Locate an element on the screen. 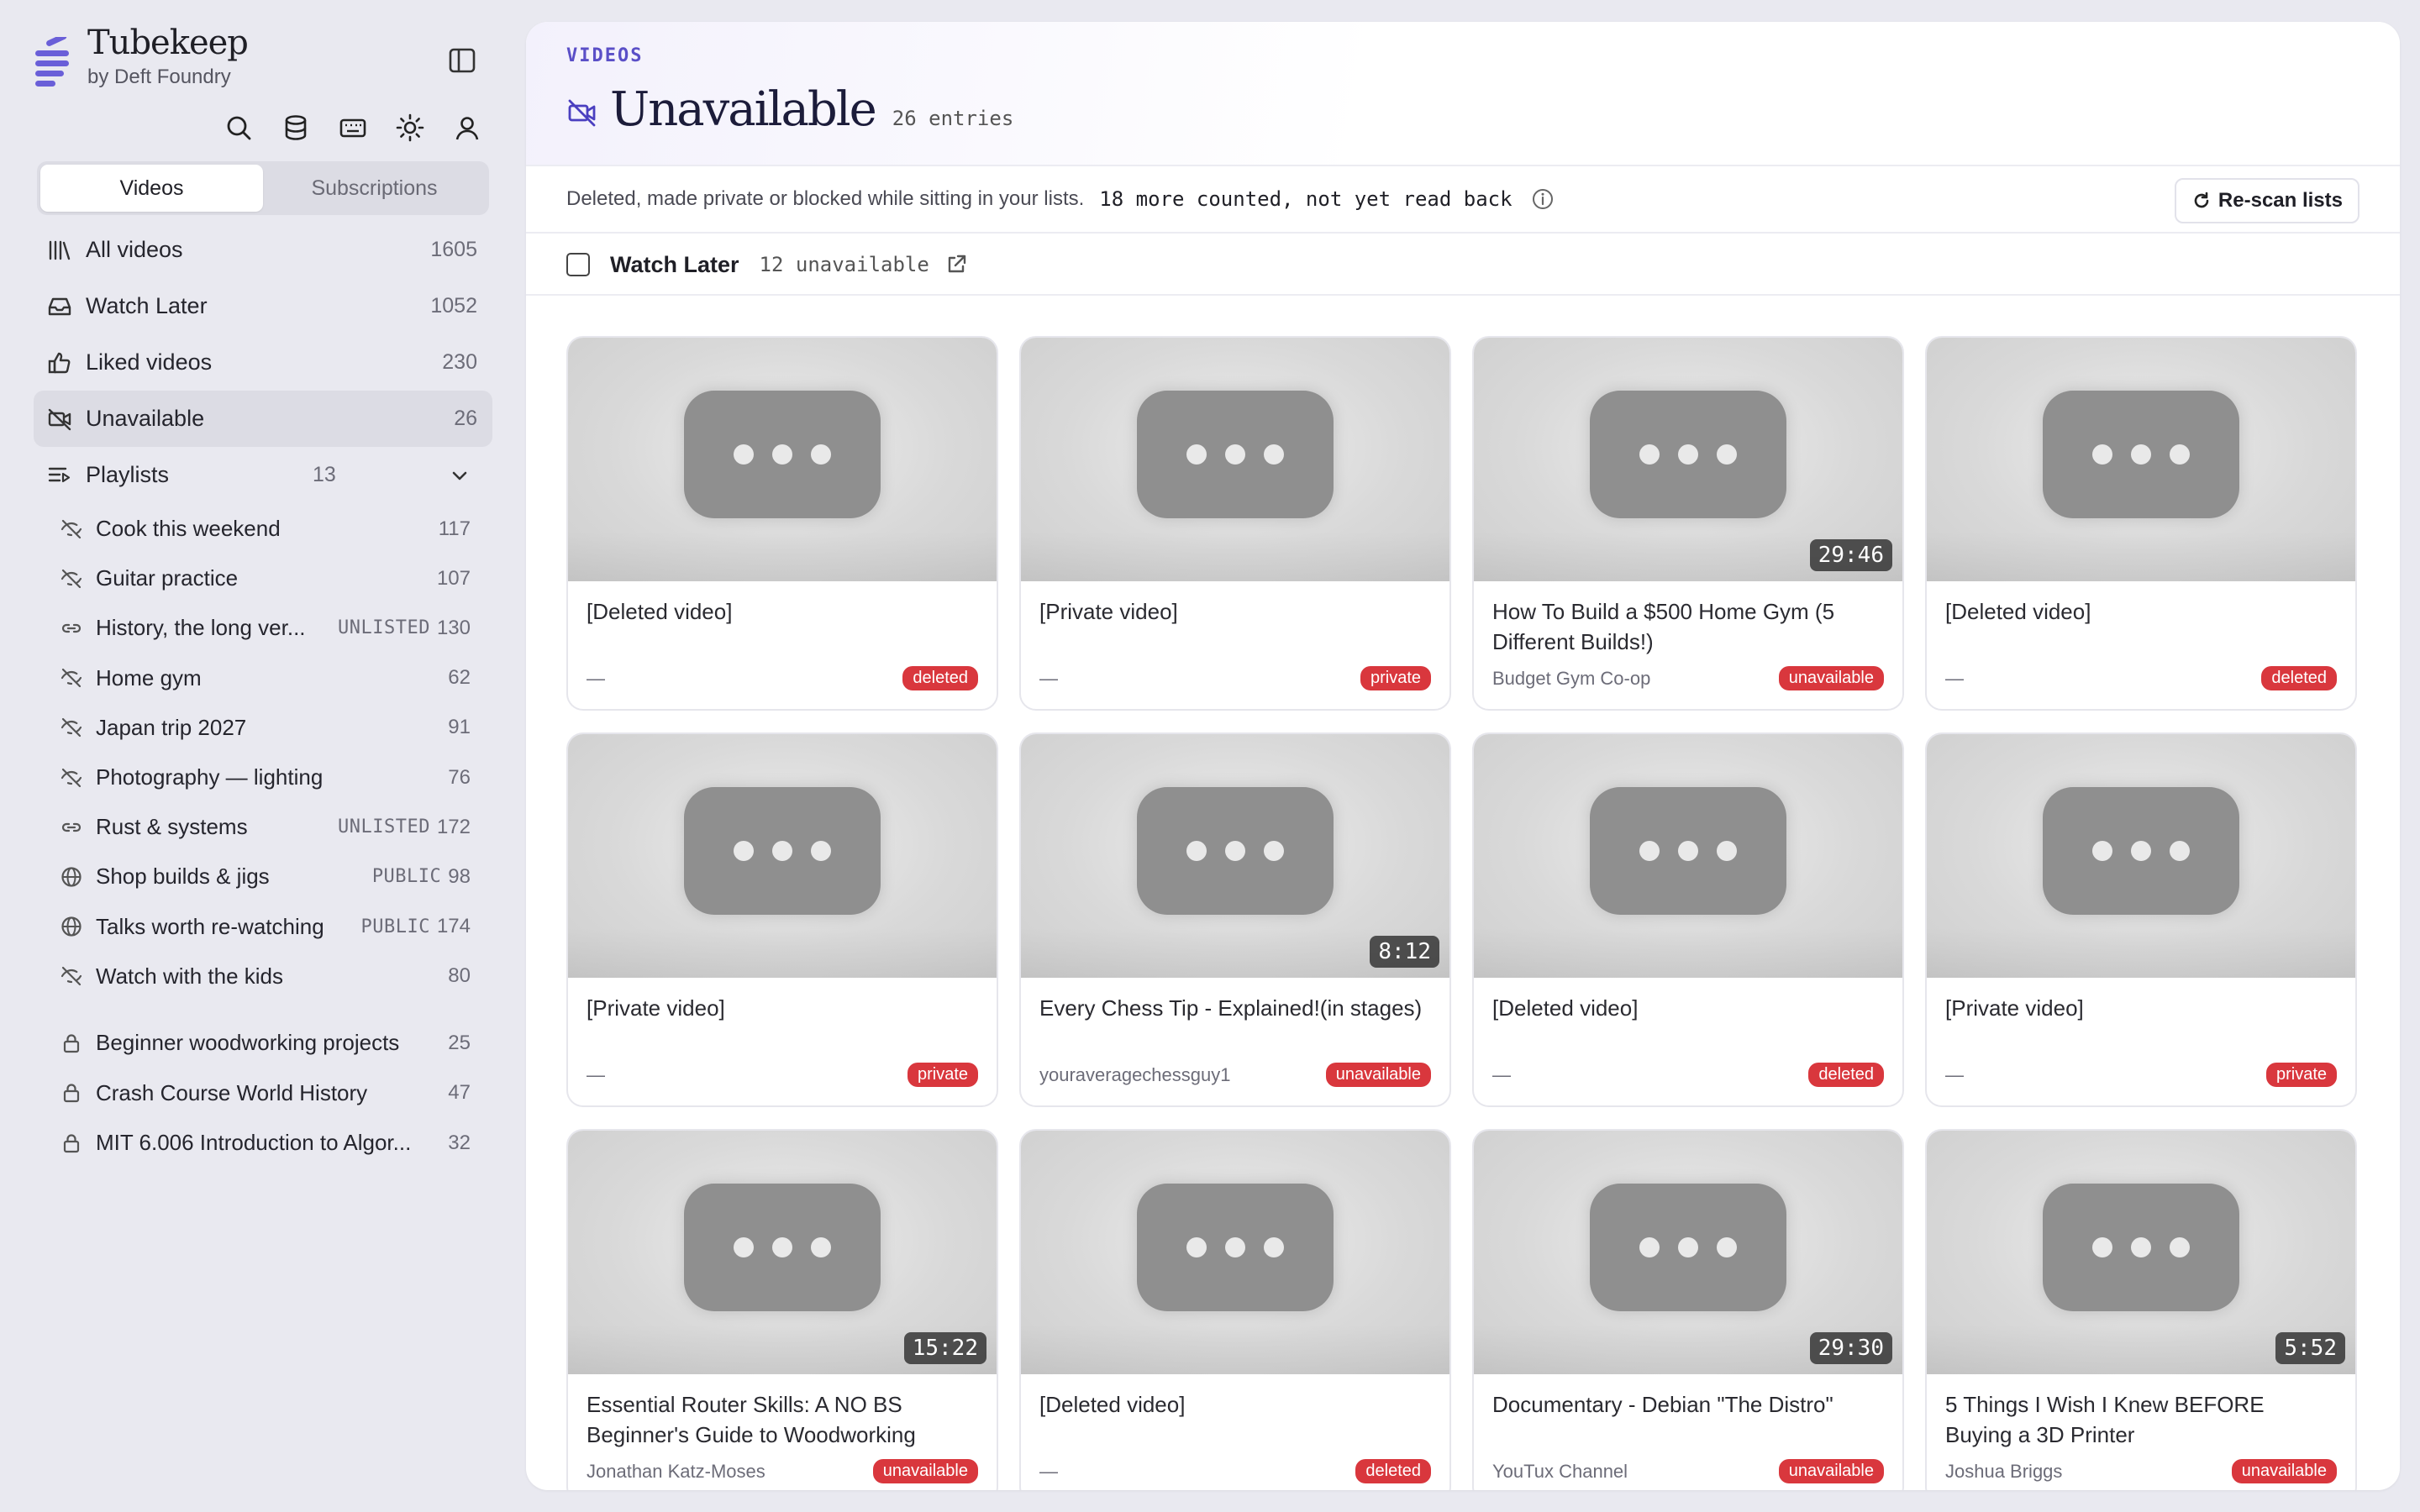 The width and height of the screenshot is (2420, 1512). card-footer: Jonathan Katz-Moses unavailable is located at coordinates (782, 1471).